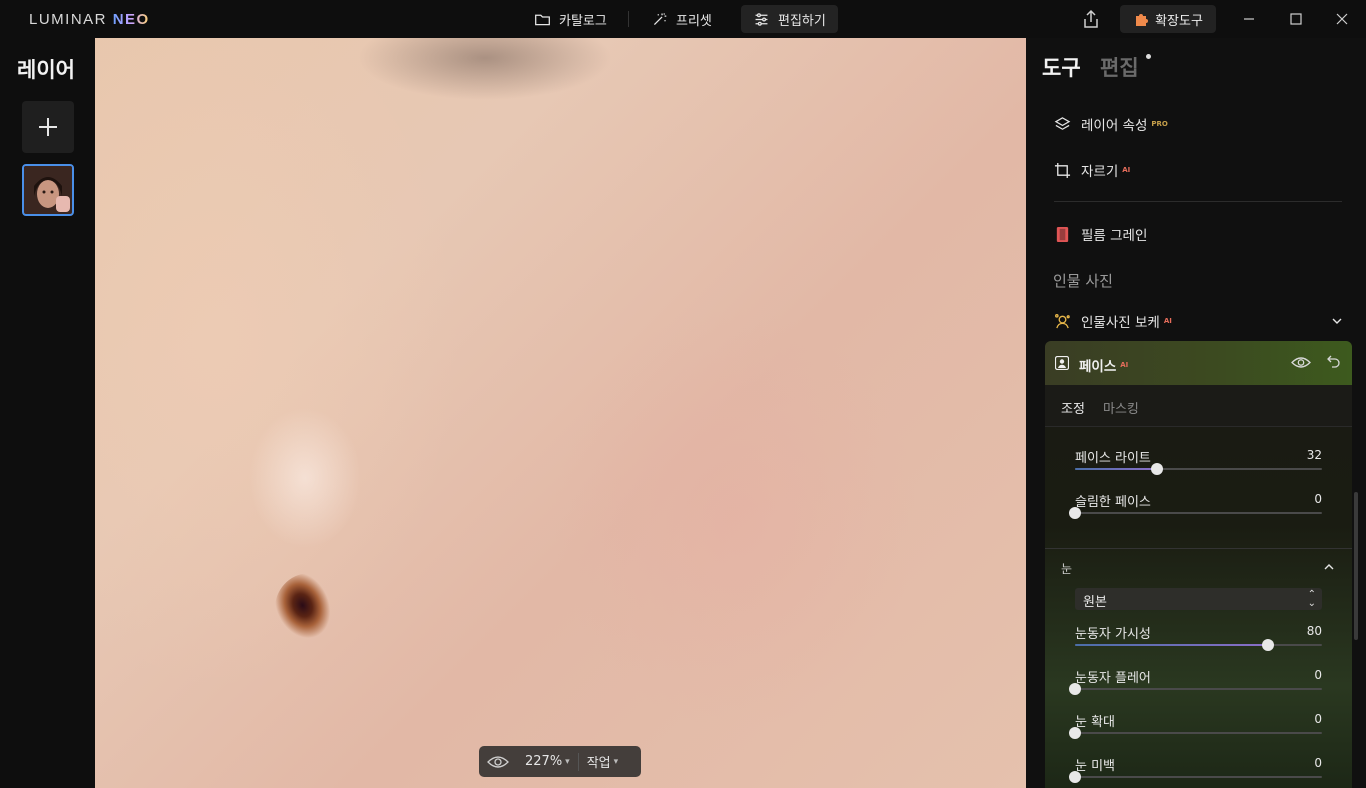  I want to click on nav-presets: 프리셋, so click(681, 19).